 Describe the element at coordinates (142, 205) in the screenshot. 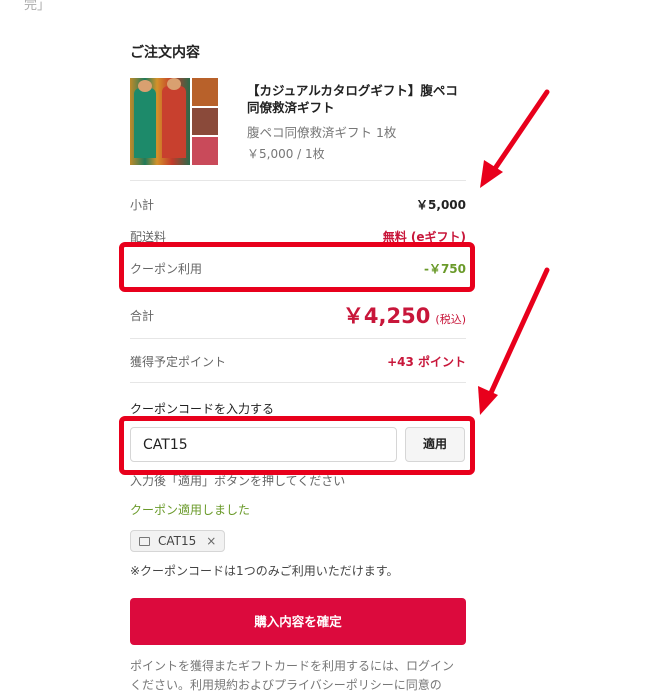

I see `subtotal-label: 小計` at that location.